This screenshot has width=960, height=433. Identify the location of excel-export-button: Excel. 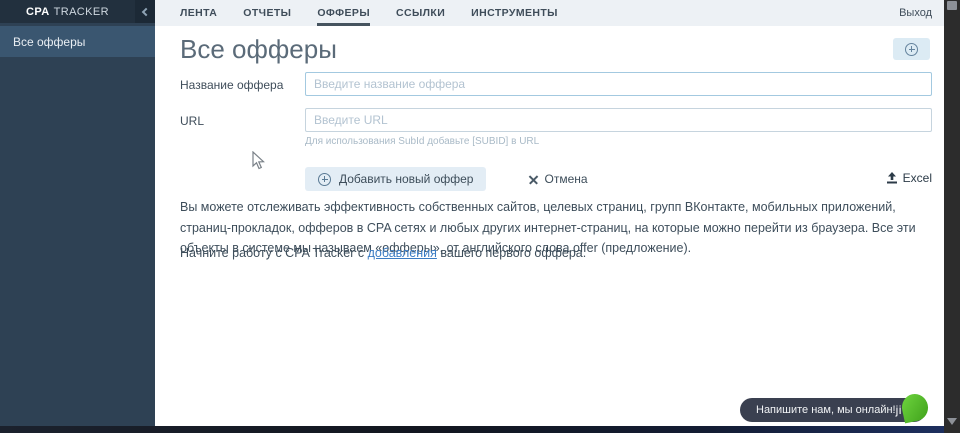
(909, 178).